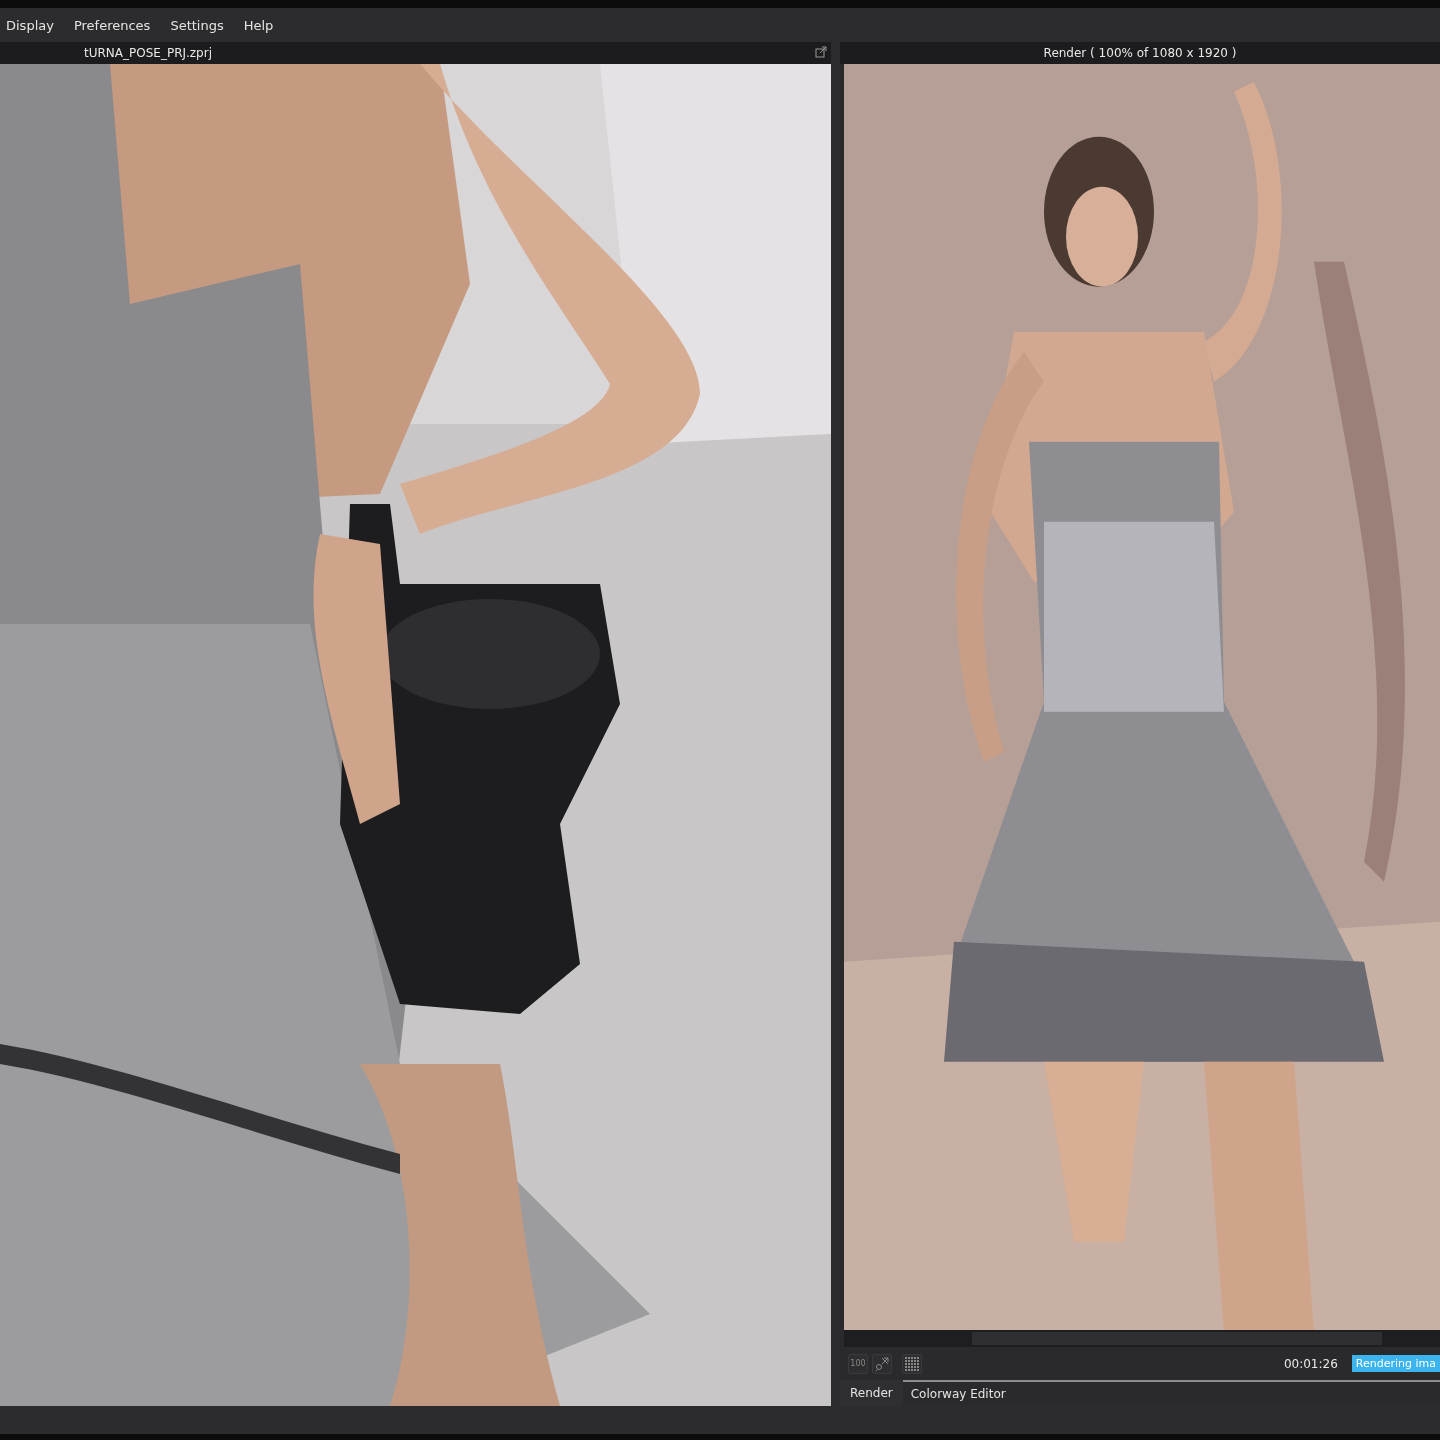 This screenshot has width=1440, height=1440. Describe the element at coordinates (871, 1393) in the screenshot. I see `tab: Render` at that location.